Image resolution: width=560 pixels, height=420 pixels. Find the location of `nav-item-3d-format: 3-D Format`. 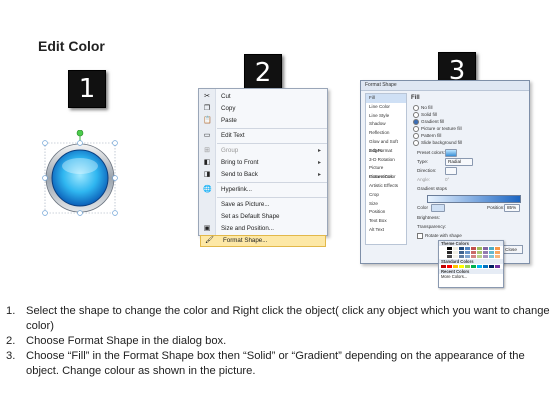

nav-item-3d-format: 3-D Format is located at coordinates (386, 151).